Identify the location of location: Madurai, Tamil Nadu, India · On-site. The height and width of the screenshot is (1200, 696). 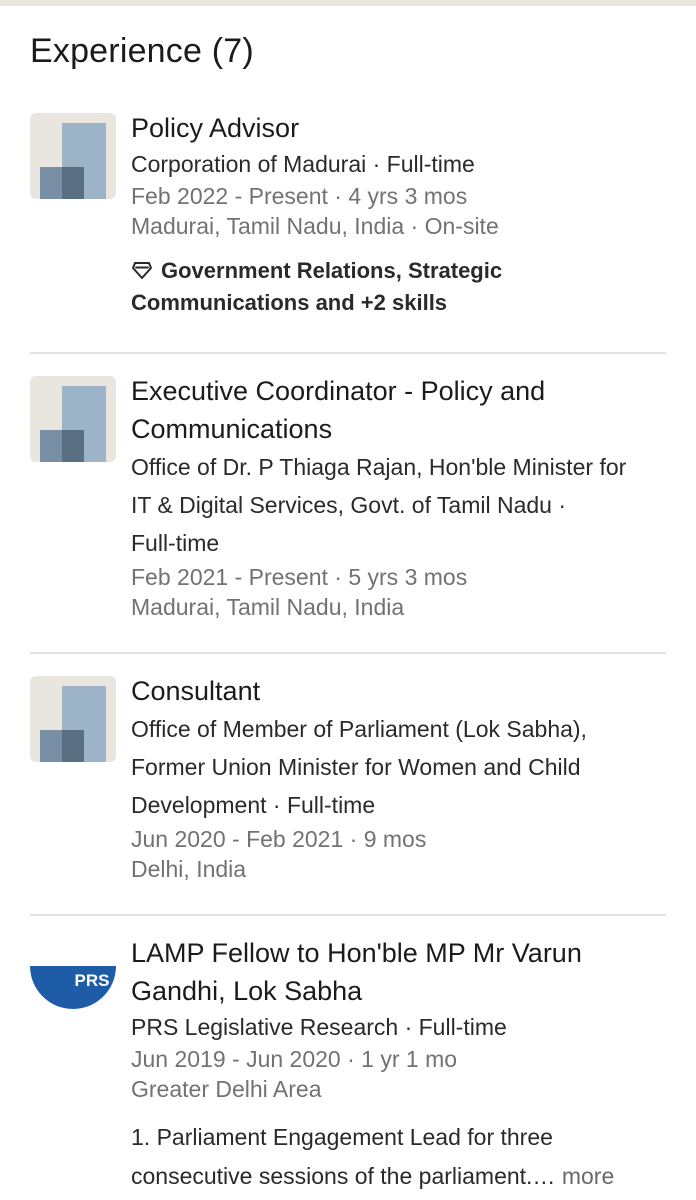
(315, 226).